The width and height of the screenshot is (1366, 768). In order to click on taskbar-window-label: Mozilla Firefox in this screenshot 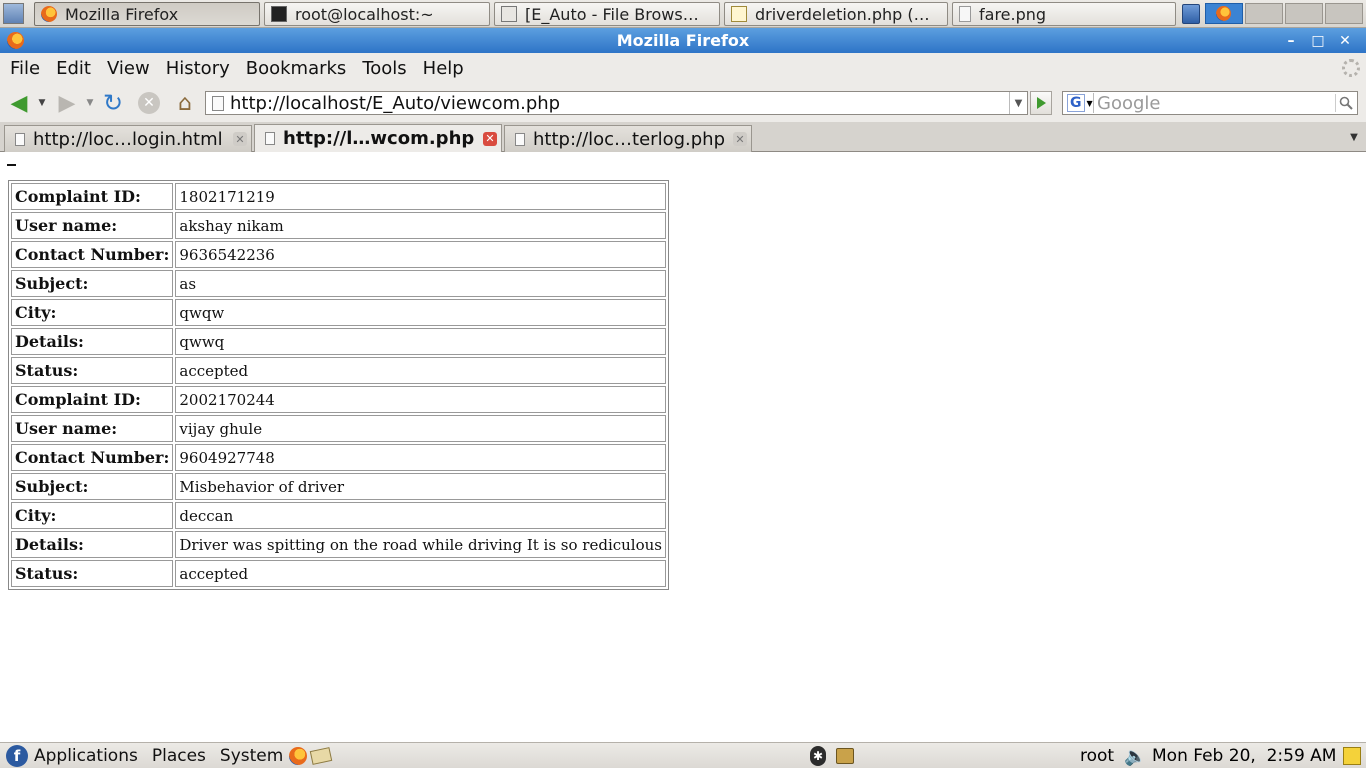, I will do `click(122, 14)`.